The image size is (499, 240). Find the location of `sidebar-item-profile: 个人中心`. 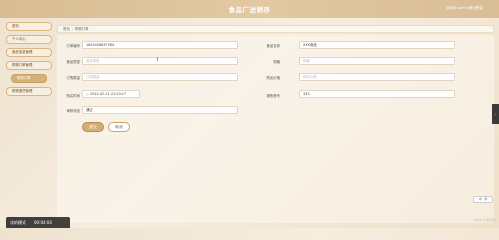

sidebar-item-profile: 个人中心 is located at coordinates (29, 39).